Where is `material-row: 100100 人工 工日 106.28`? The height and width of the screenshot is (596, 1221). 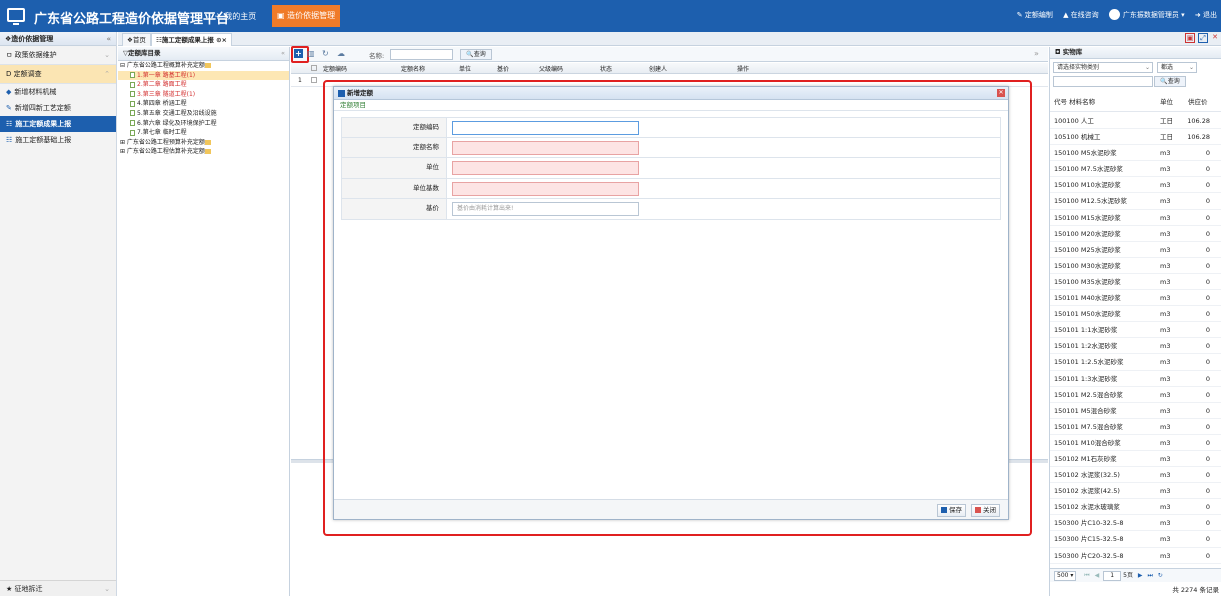
material-row: 100100 人工 工日 106.28 is located at coordinates (1135, 121).